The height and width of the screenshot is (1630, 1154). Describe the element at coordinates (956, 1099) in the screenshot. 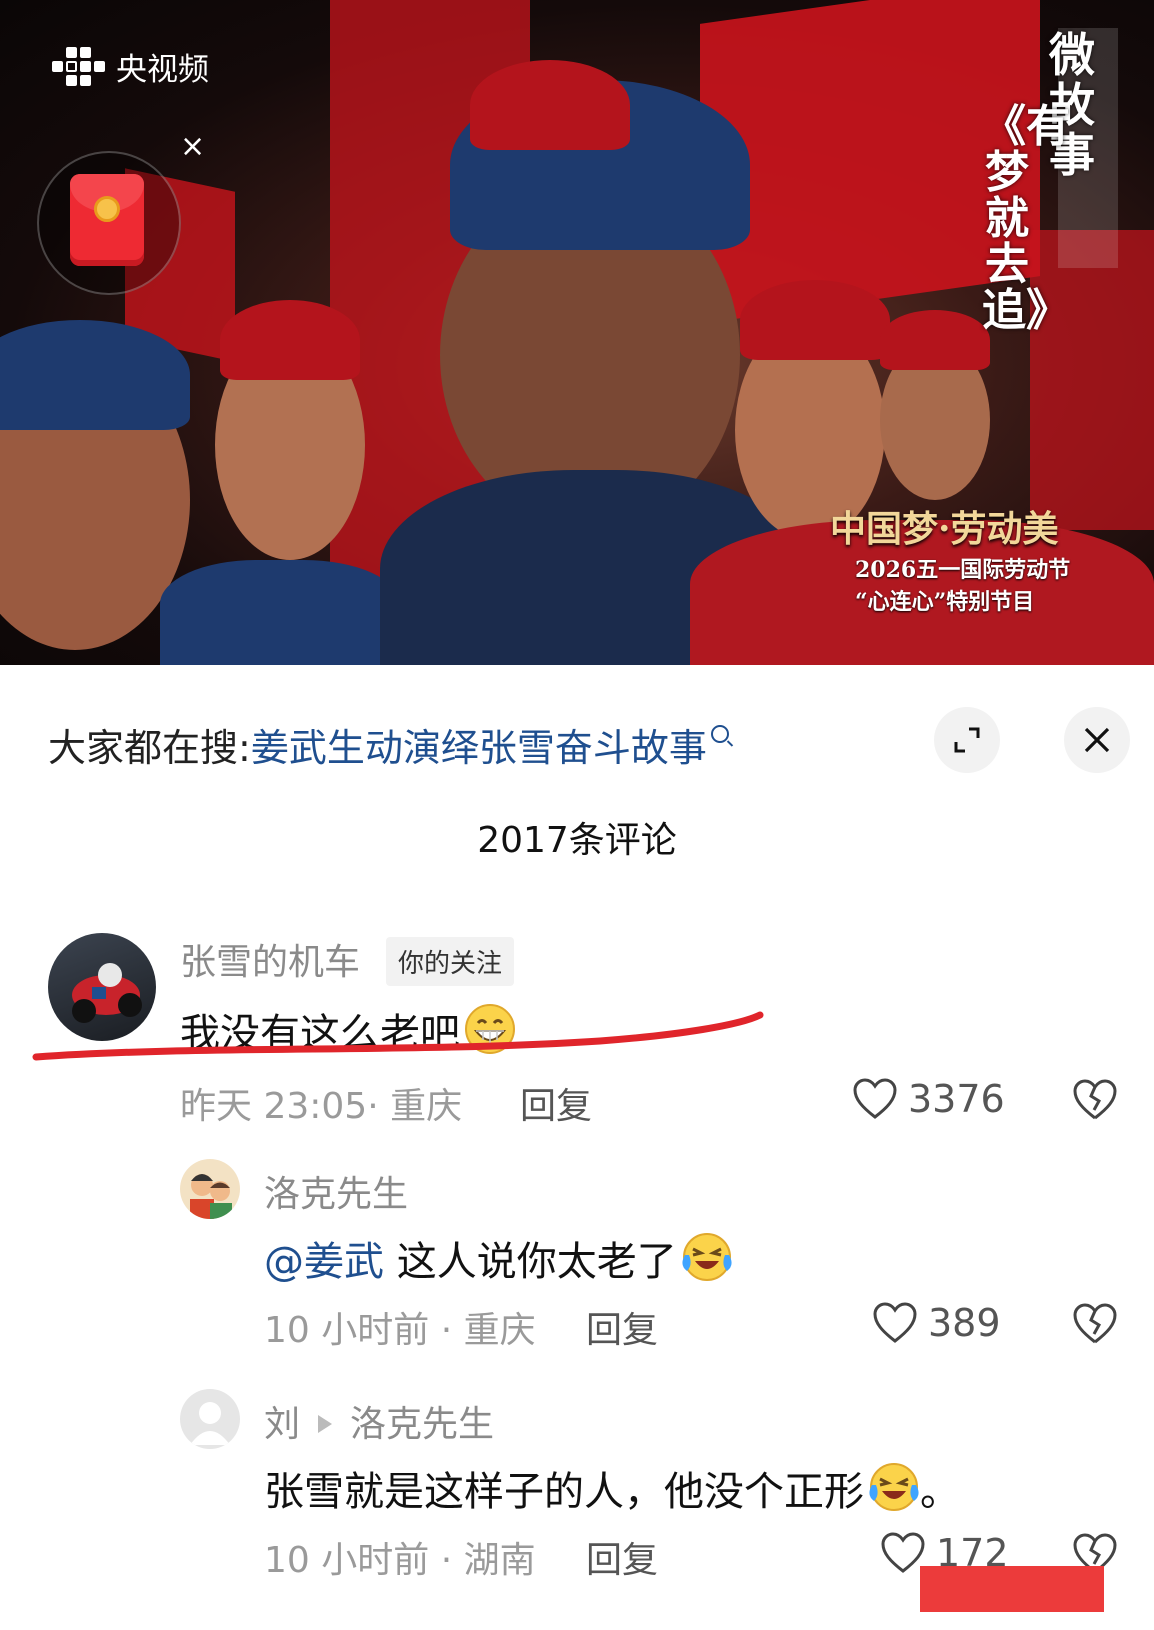

I see `like-count: 3376` at that location.